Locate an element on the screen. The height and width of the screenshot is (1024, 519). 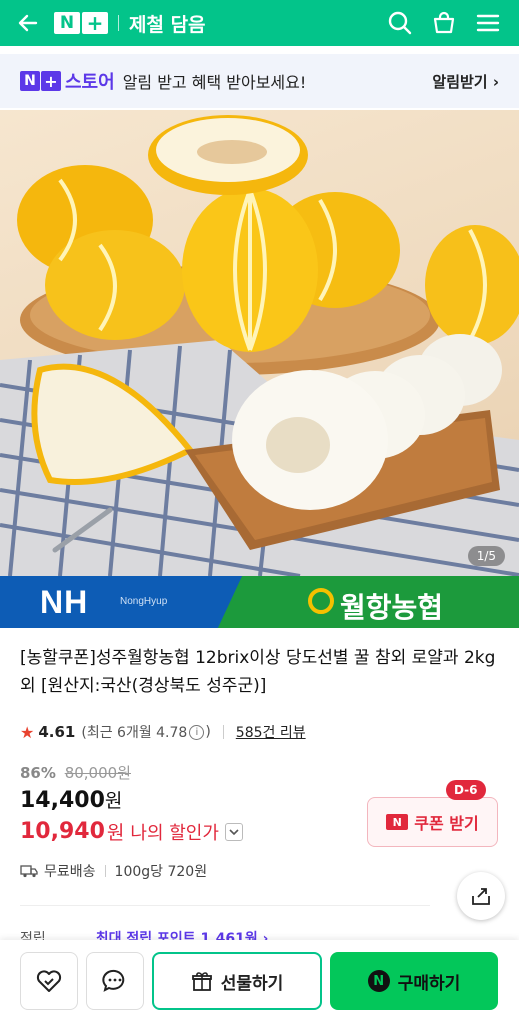
recent-rating-close: ) is located at coordinates (208, 732).